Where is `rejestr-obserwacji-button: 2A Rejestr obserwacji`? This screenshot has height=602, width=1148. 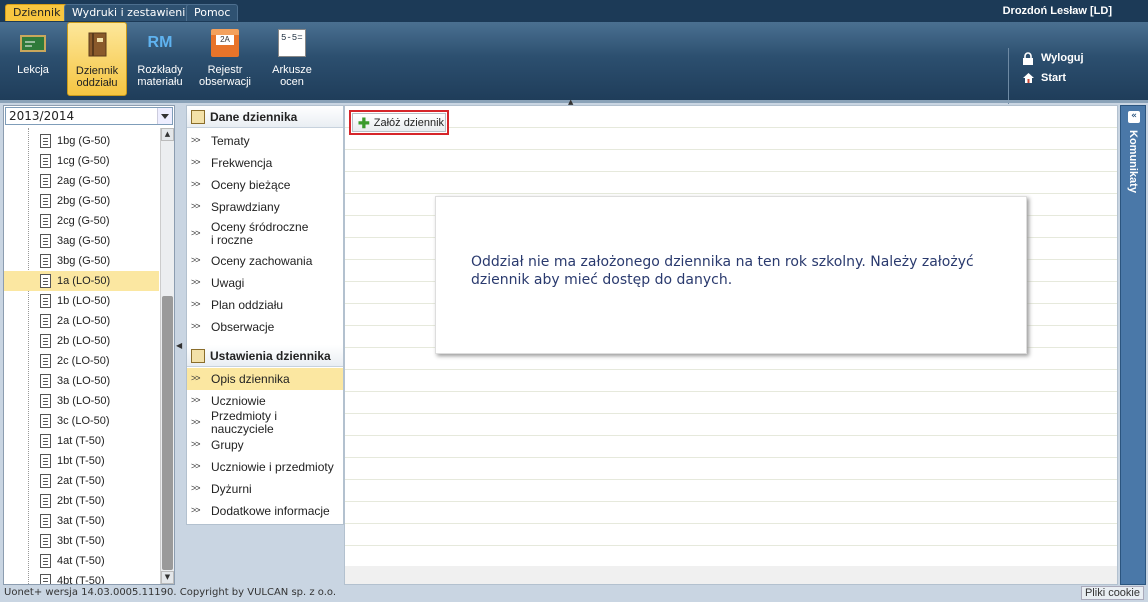
rejestr-obserwacji-button: 2A Rejestr obserwacji is located at coordinates (225, 59).